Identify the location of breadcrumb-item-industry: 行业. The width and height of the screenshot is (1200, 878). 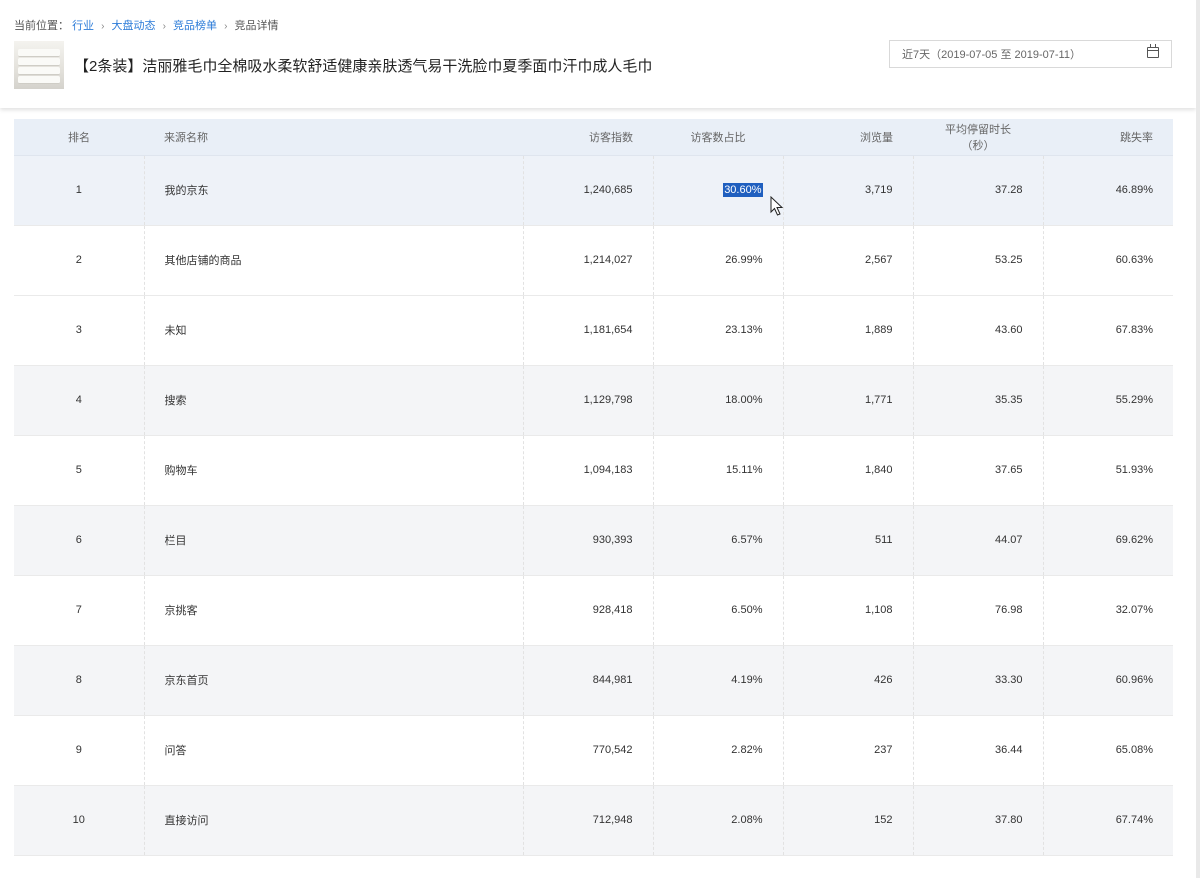
(83, 26).